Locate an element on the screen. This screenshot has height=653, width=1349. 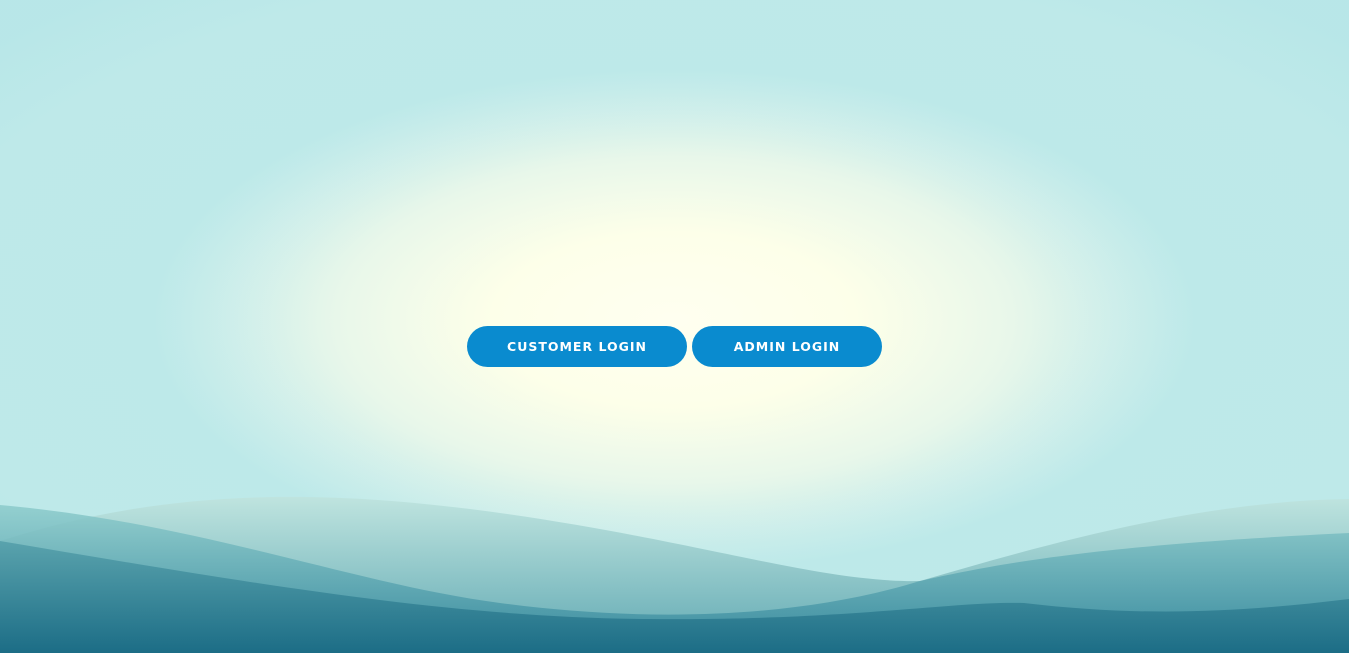
customer-login-button: CUSTOMER LOGIN is located at coordinates (577, 346).